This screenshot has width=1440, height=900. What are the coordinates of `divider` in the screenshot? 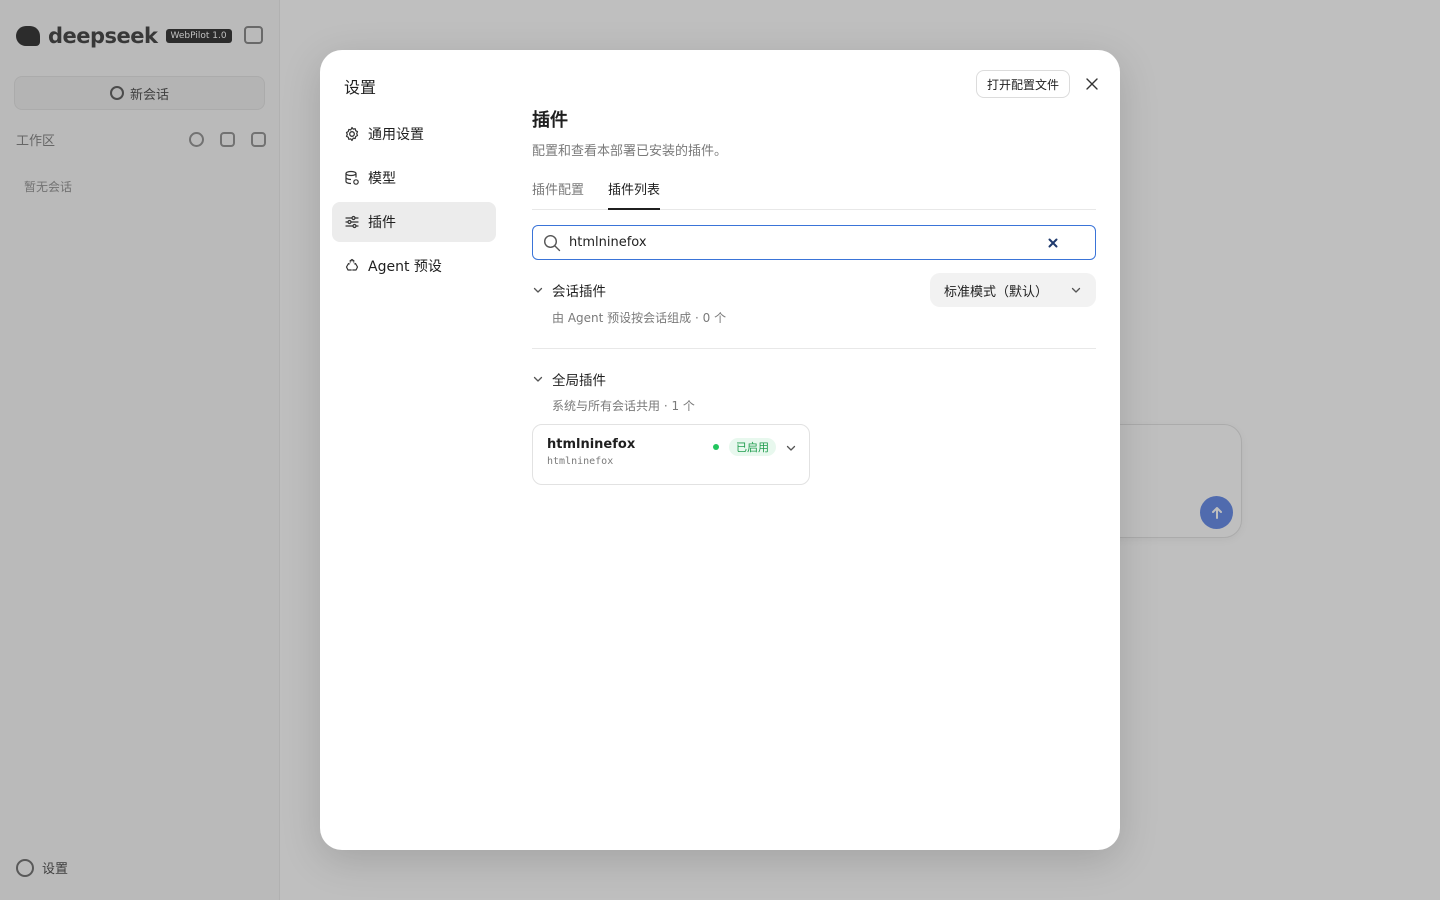 It's located at (814, 348).